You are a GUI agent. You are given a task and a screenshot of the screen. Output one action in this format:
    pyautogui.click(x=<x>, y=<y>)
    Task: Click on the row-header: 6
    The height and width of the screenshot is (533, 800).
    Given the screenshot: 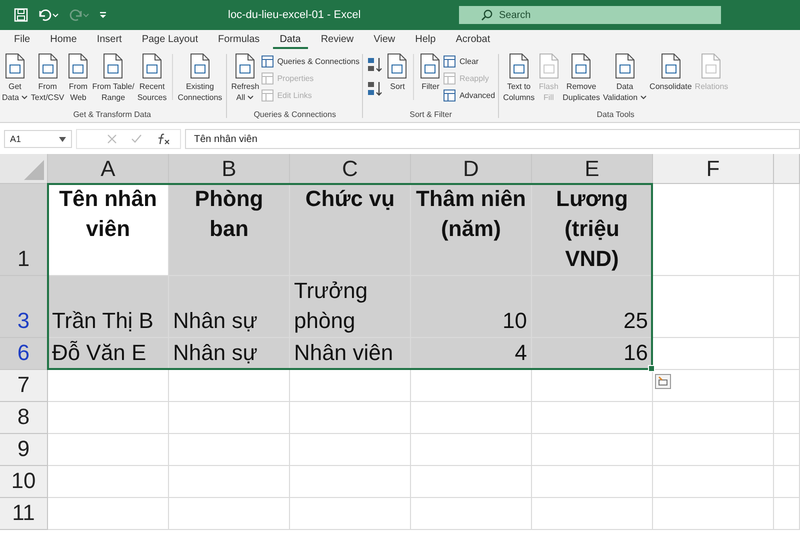 What is the action you would take?
    pyautogui.click(x=24, y=354)
    